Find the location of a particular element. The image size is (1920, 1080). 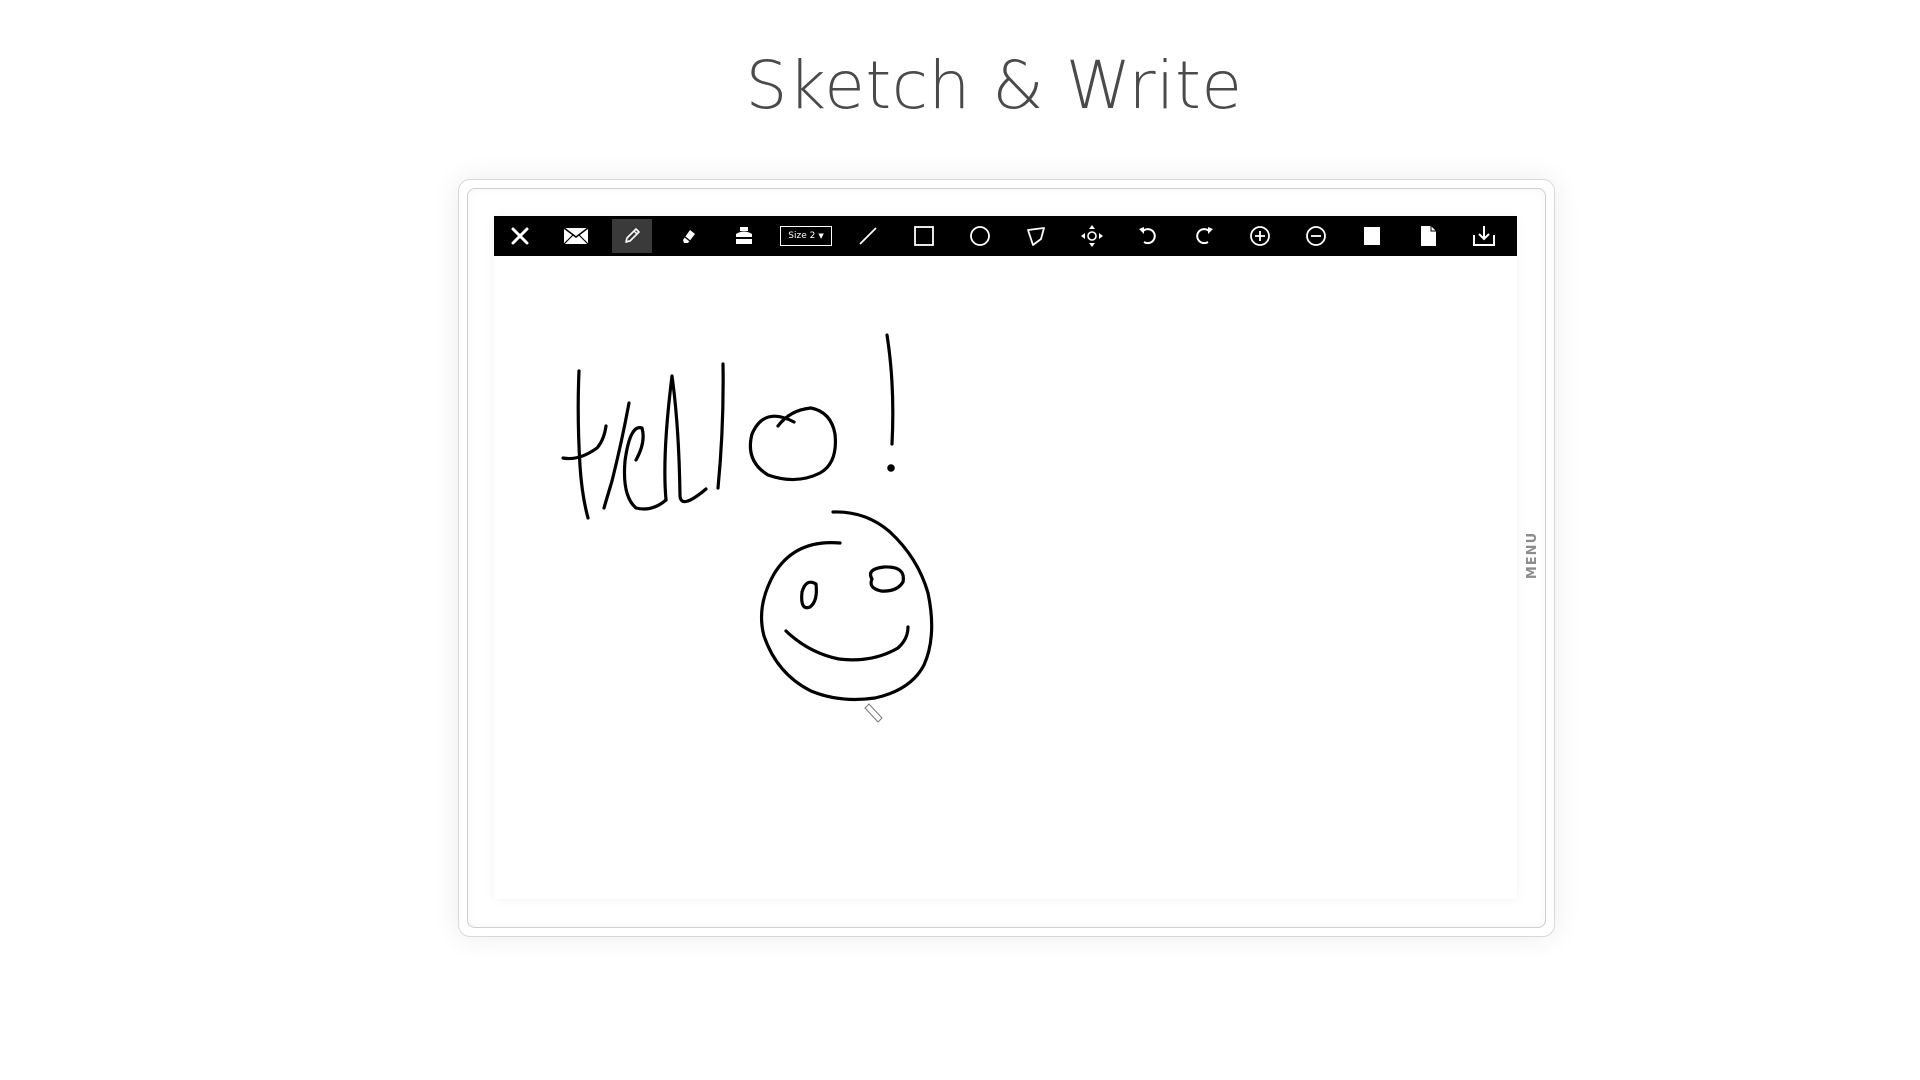

zoom-in-icon is located at coordinates (1260, 236).